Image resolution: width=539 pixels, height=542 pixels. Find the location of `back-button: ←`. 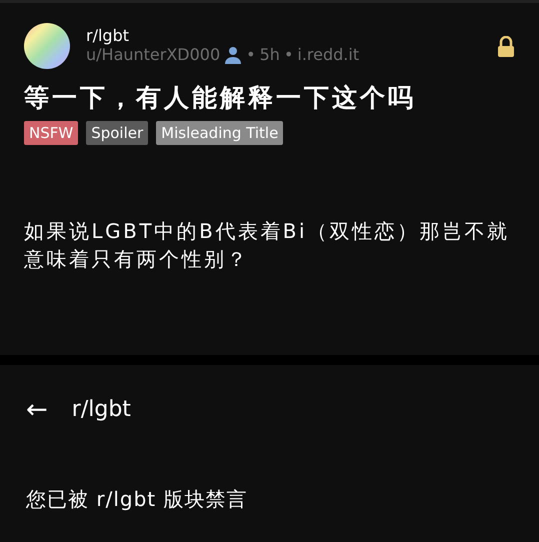

back-button: ← is located at coordinates (37, 409).